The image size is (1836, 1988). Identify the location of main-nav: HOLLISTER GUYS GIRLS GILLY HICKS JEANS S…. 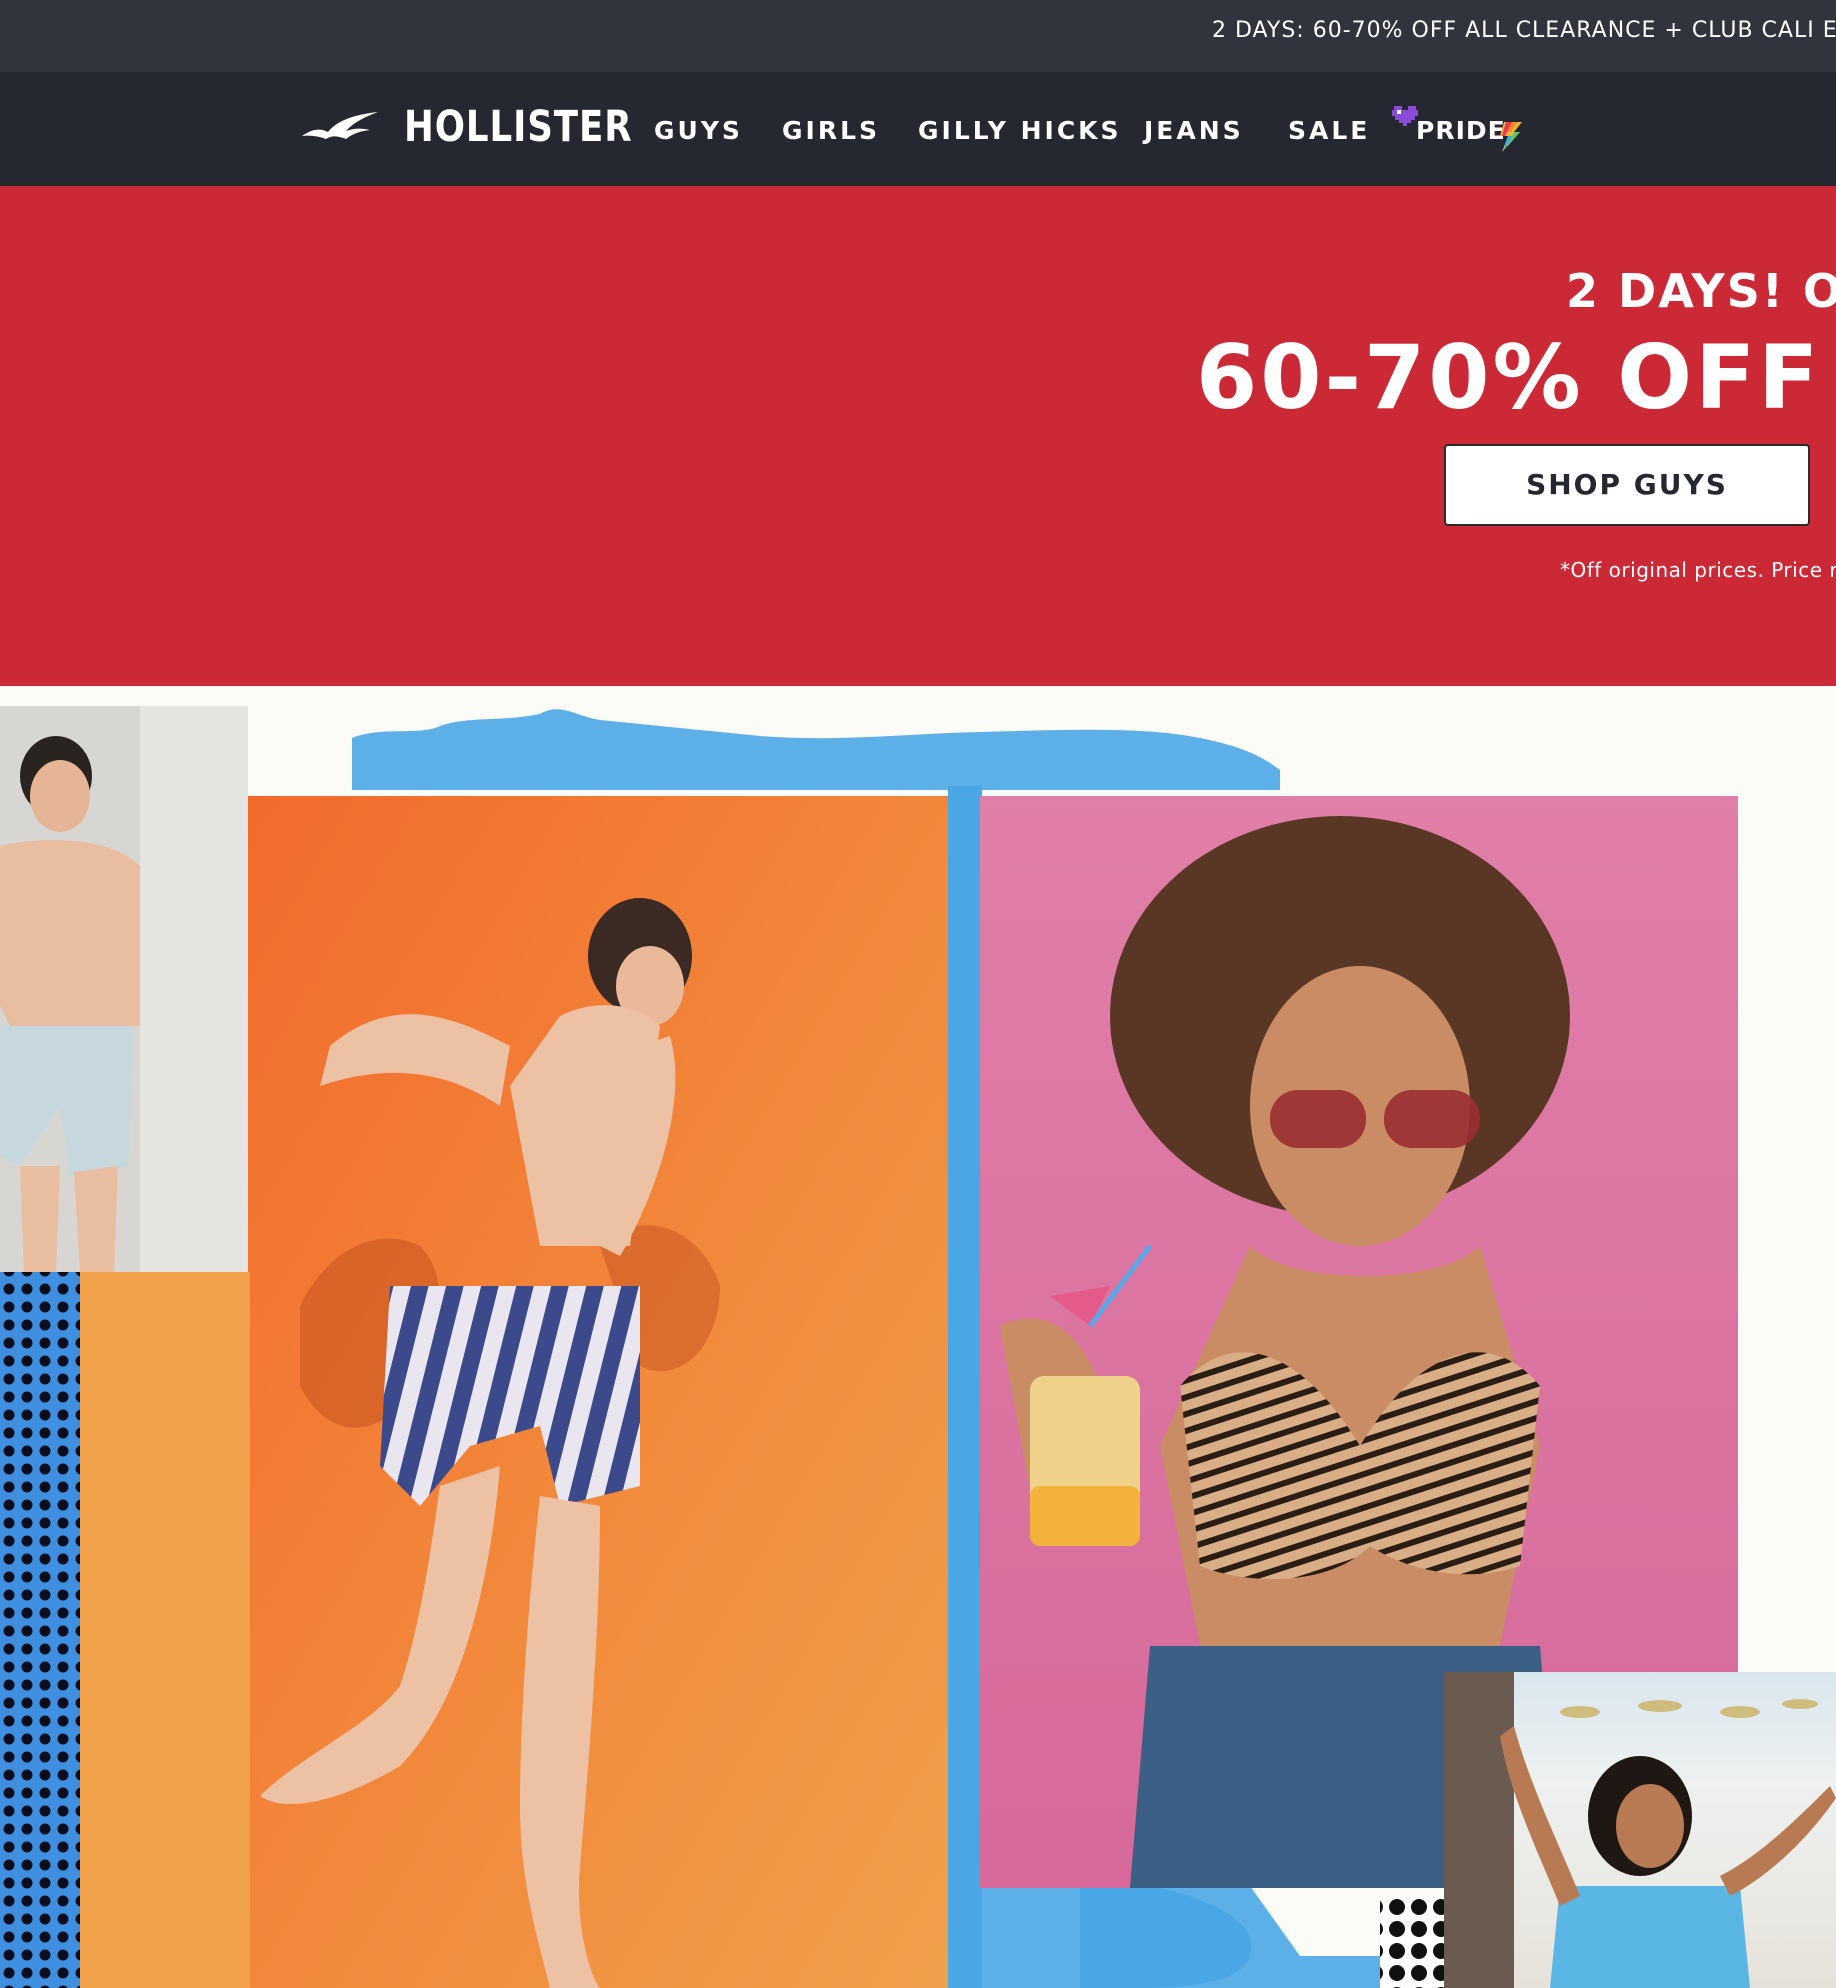
(918, 129).